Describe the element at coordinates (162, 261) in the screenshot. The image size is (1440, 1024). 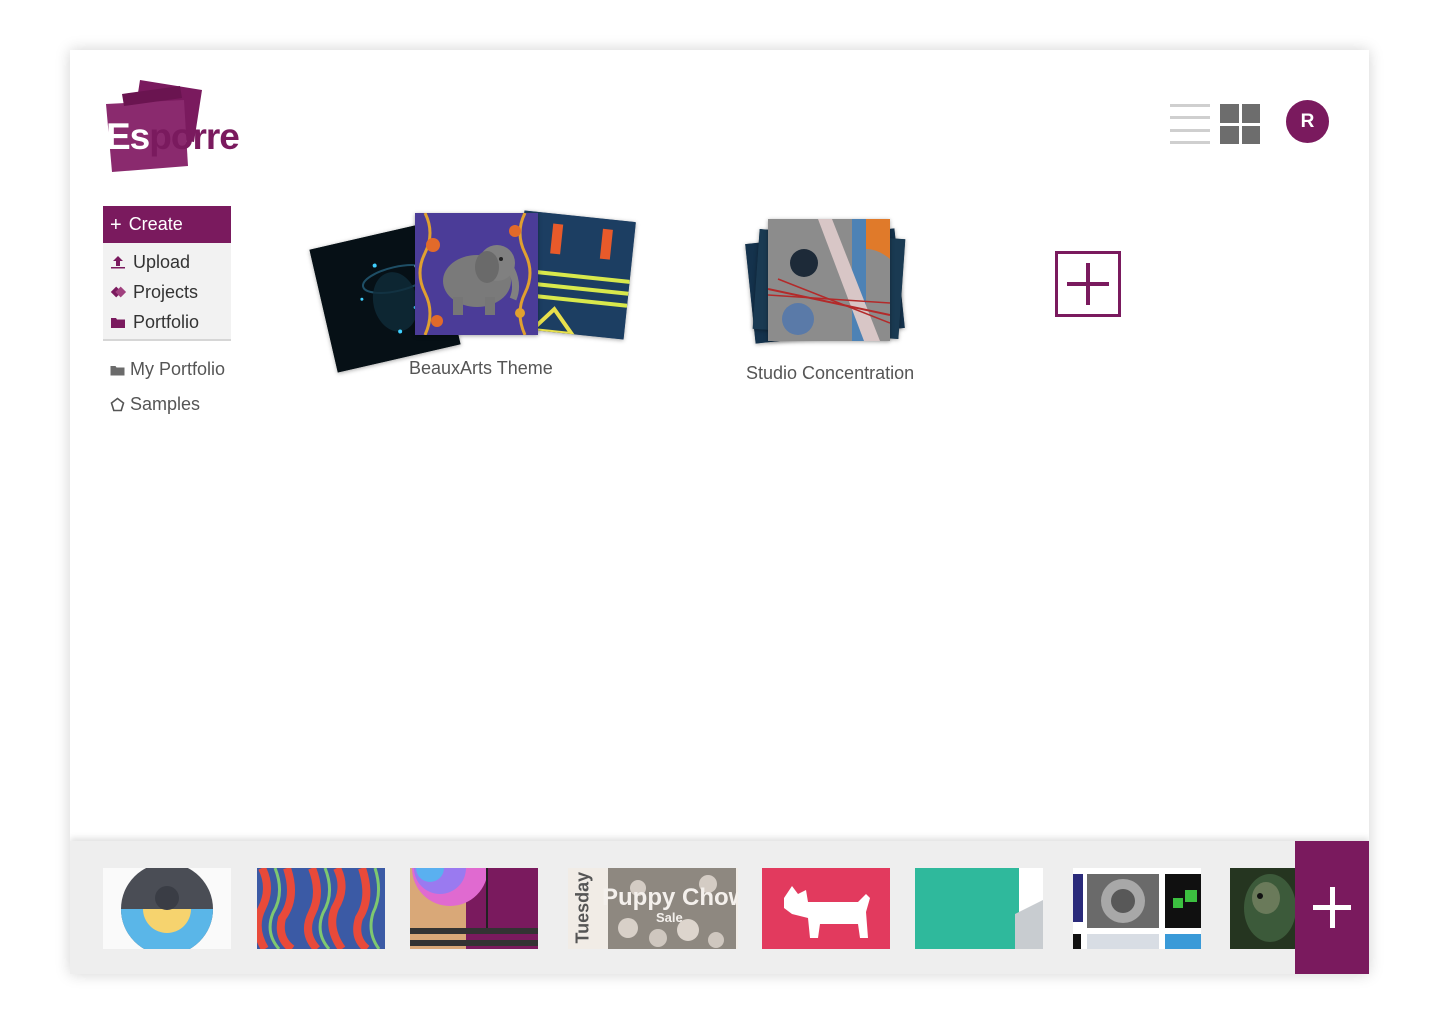
I see `menu-item-label: Upload` at that location.